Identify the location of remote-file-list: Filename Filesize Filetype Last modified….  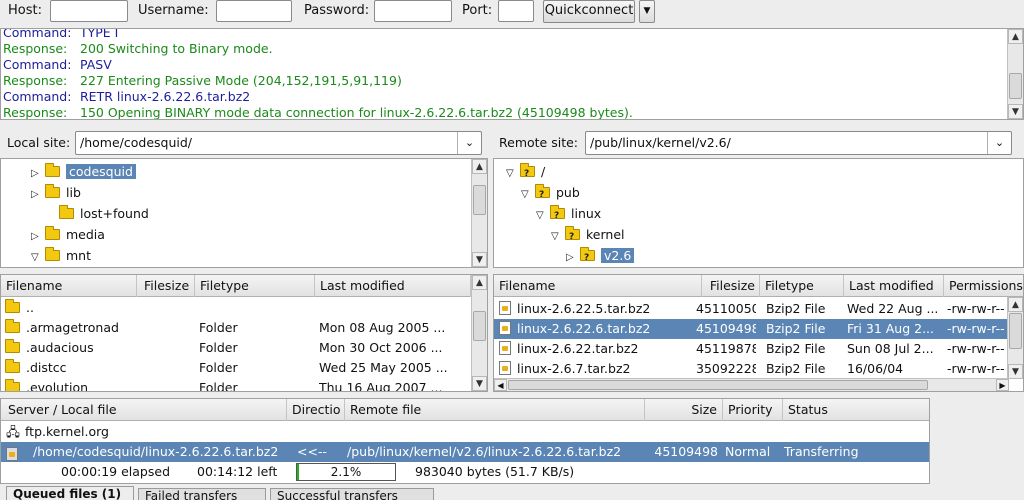
(758, 333).